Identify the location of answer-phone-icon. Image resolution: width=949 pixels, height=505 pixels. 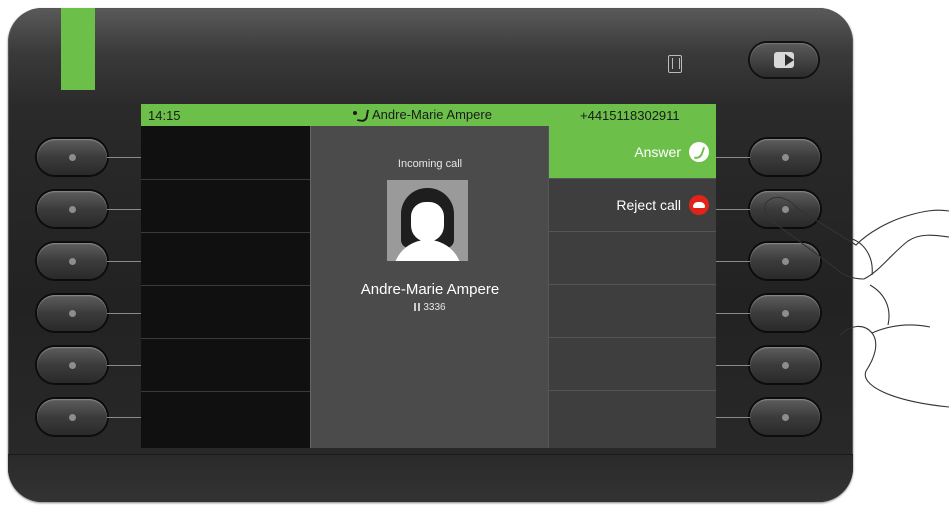
(699, 152).